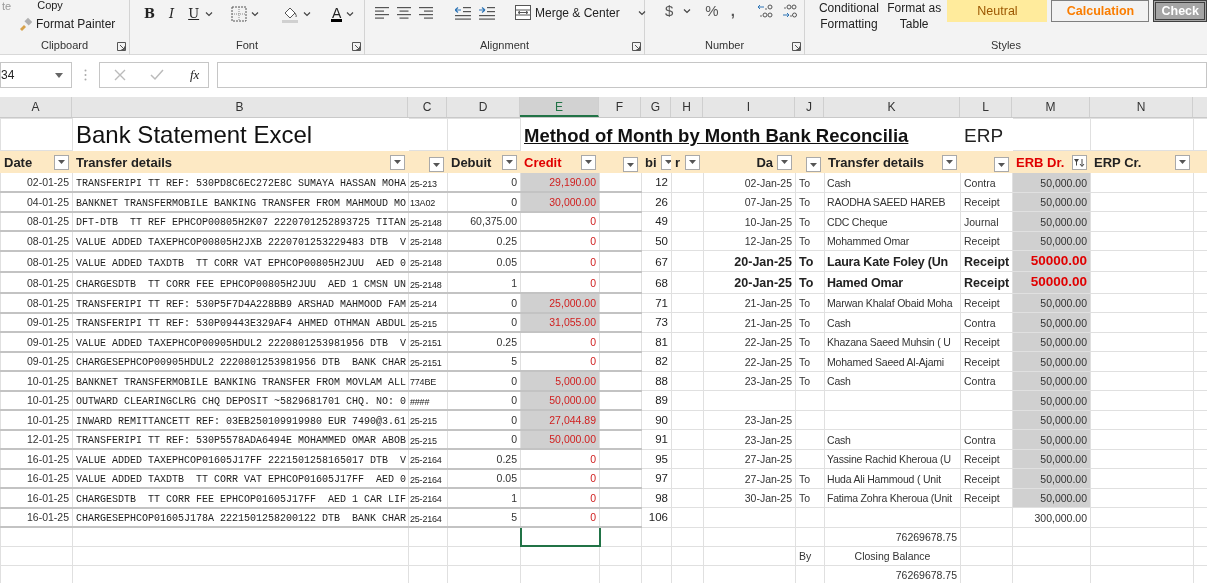 The width and height of the screenshot is (1207, 583). I want to click on insert-function-button: fx, so click(195, 75).